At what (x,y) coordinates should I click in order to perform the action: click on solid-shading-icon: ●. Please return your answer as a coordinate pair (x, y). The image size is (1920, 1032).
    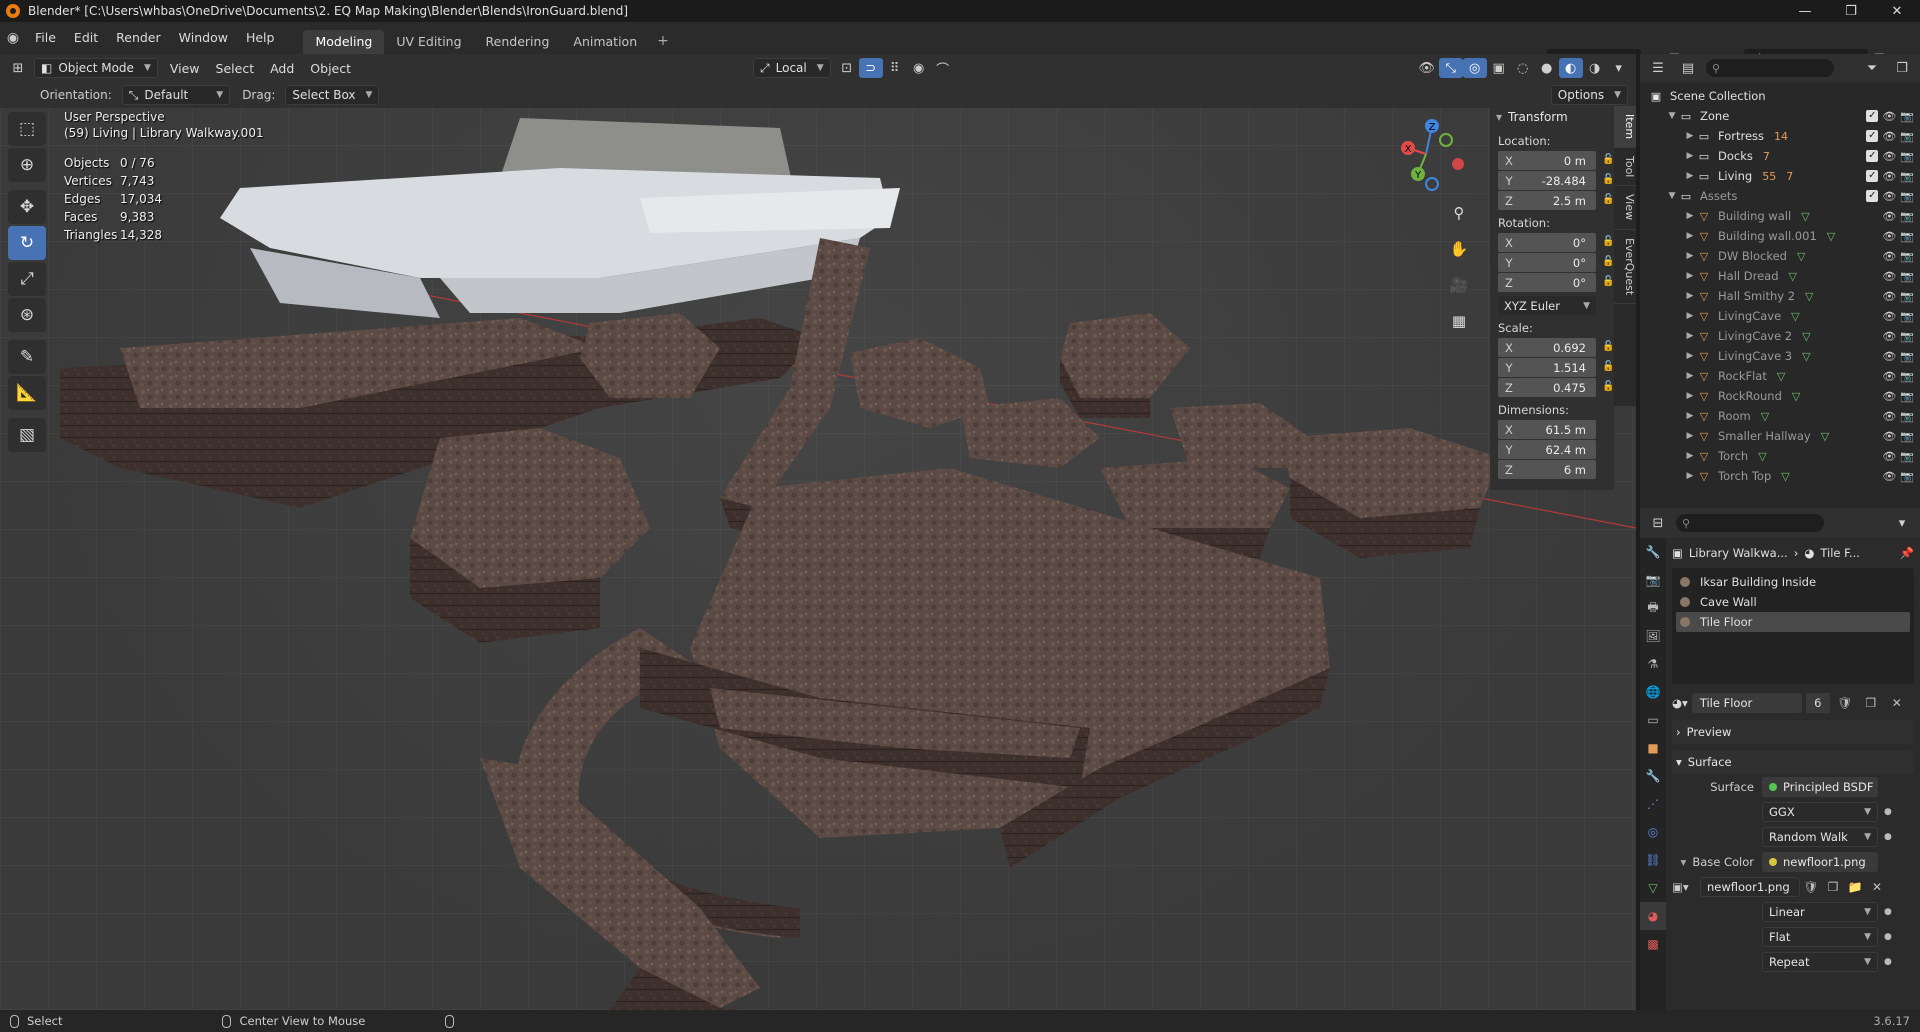
    Looking at the image, I should click on (1547, 68).